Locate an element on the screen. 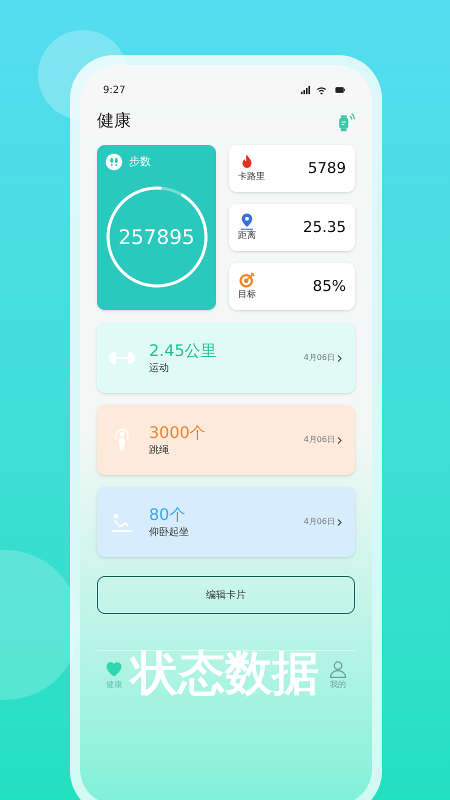 The image size is (450, 800). target-icon is located at coordinates (247, 279).